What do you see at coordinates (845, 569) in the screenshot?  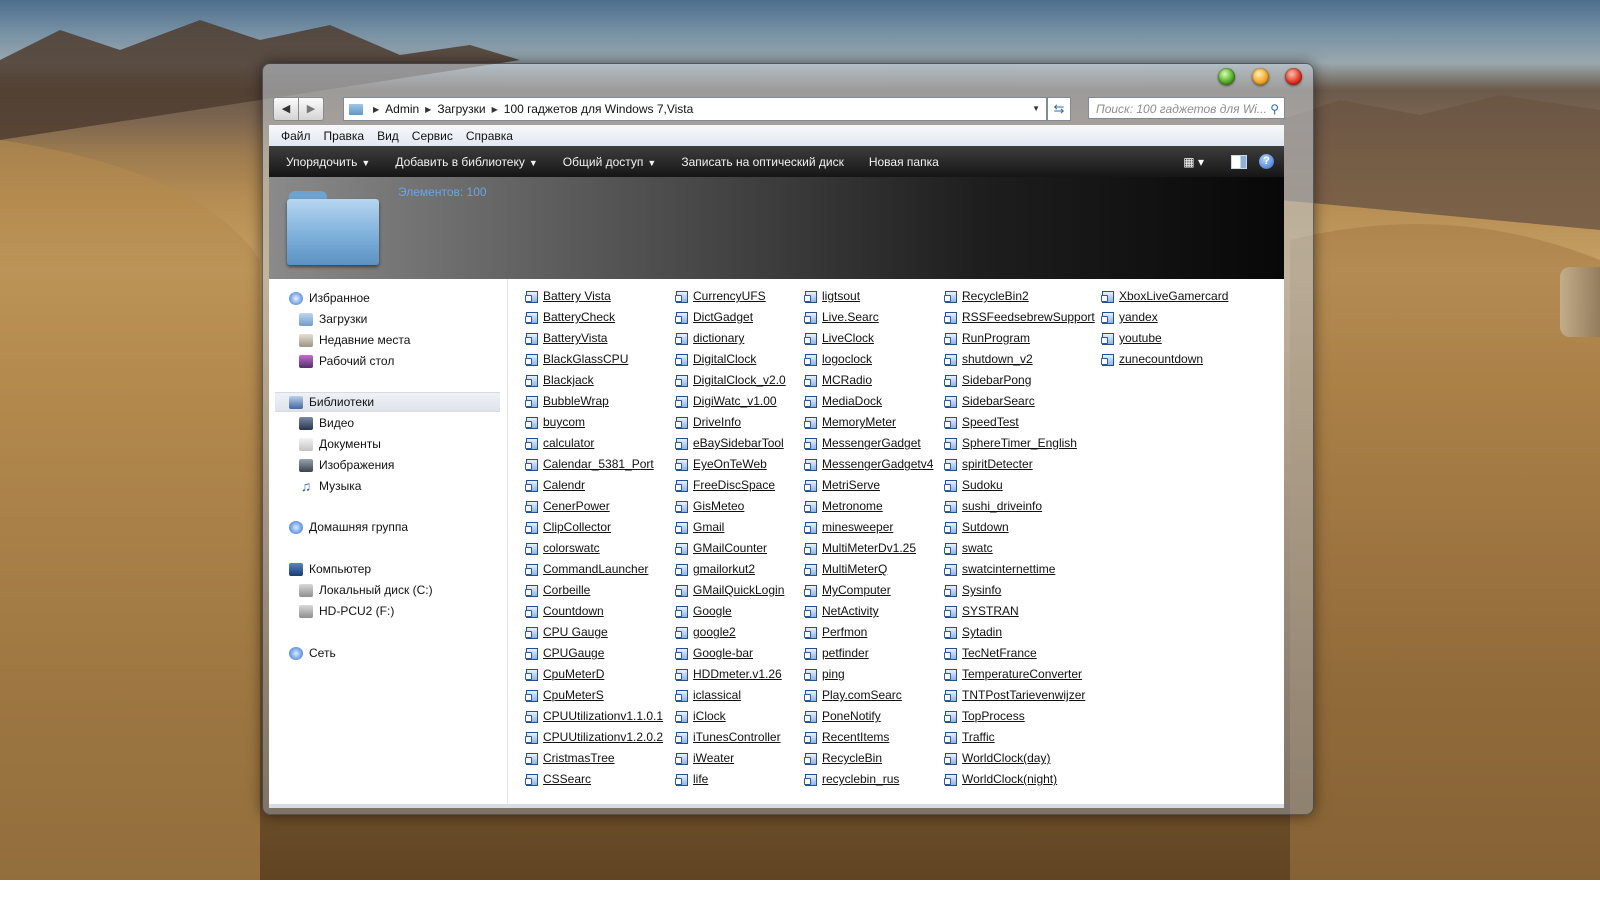 I see `file-item: MultiMeterQ` at bounding box center [845, 569].